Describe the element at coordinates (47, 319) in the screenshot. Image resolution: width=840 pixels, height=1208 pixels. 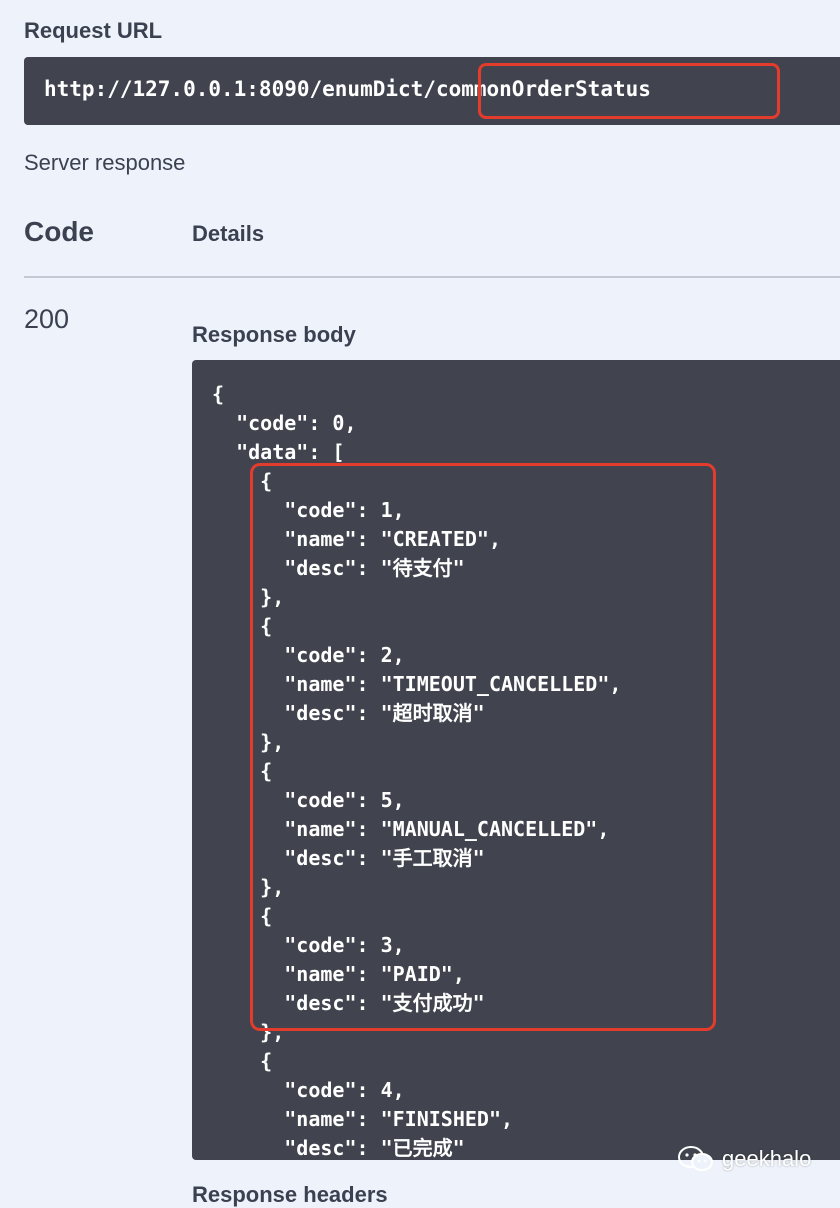
I see `status-code: 200` at that location.